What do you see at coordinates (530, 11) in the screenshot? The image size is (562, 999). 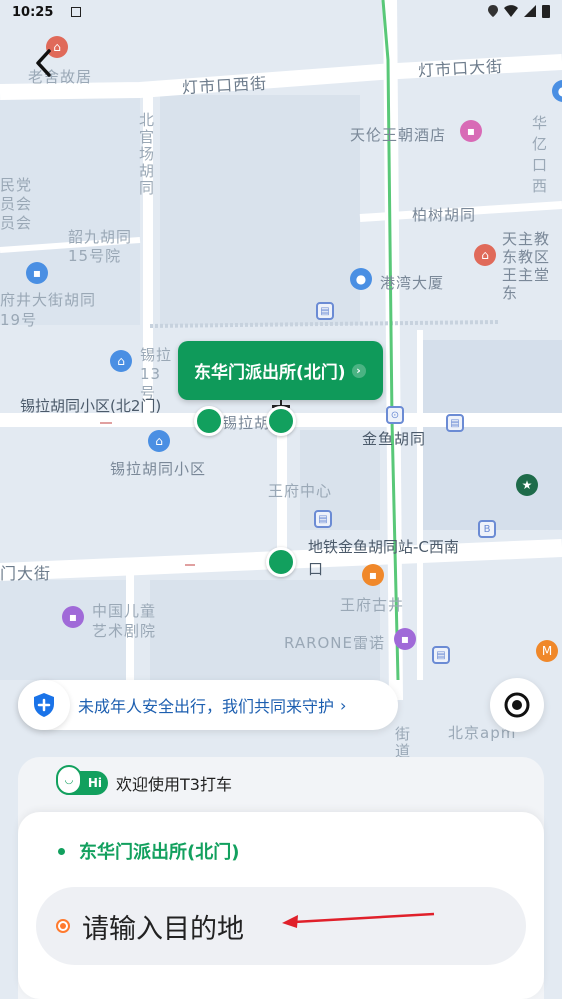 I see `signal-icon` at bounding box center [530, 11].